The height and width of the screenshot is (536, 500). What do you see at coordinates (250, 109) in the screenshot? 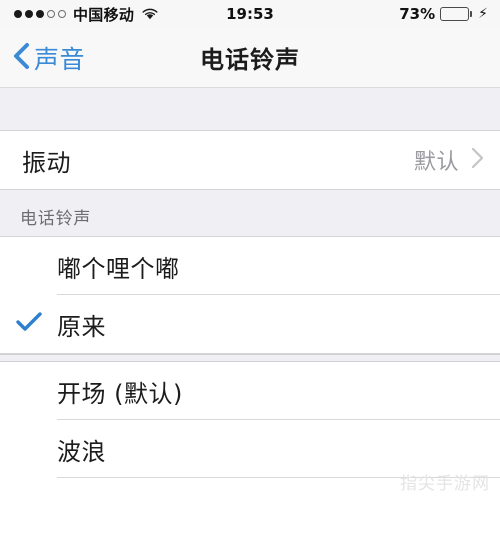
I see `top-spacer` at bounding box center [250, 109].